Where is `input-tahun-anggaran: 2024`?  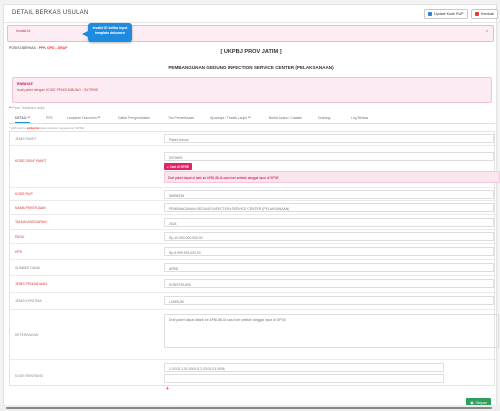
input-tahun-anggaran: 2024 is located at coordinates (329, 222).